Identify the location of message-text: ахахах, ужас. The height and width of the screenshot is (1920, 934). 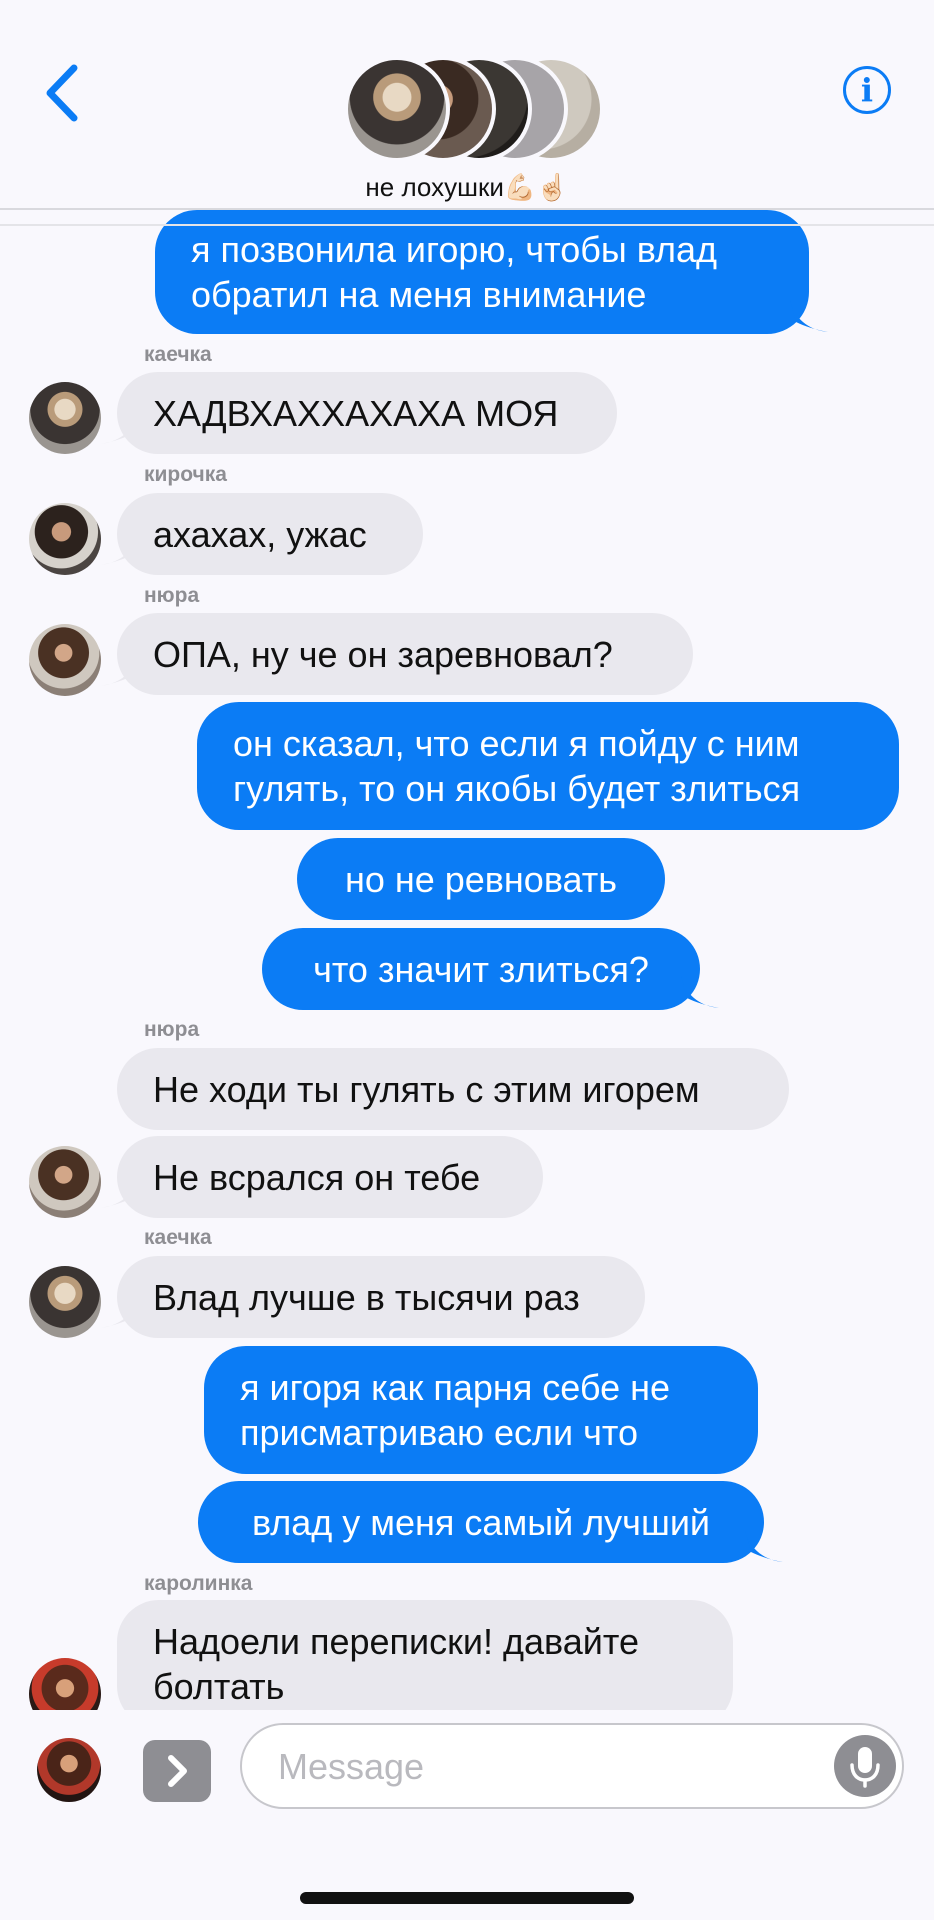
(260, 534).